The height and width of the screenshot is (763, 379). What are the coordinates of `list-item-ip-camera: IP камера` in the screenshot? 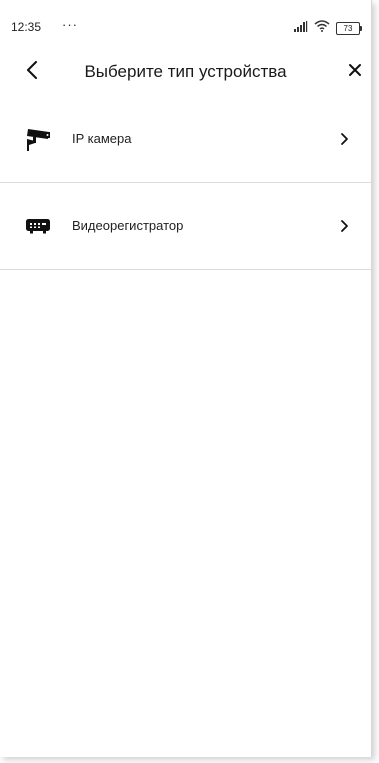 It's located at (185, 139).